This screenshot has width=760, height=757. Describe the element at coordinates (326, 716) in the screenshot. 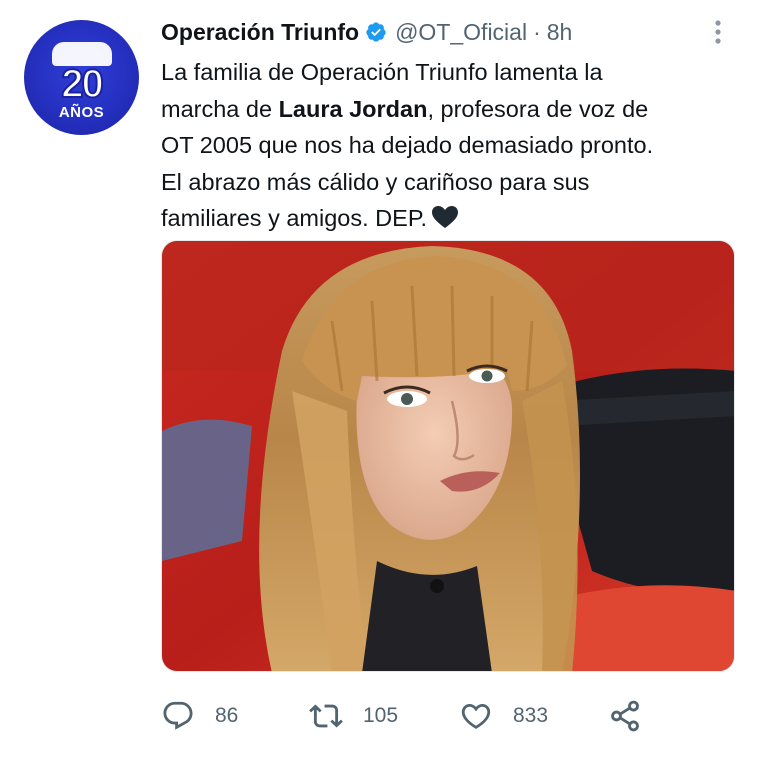

I see `retweet-icon` at that location.